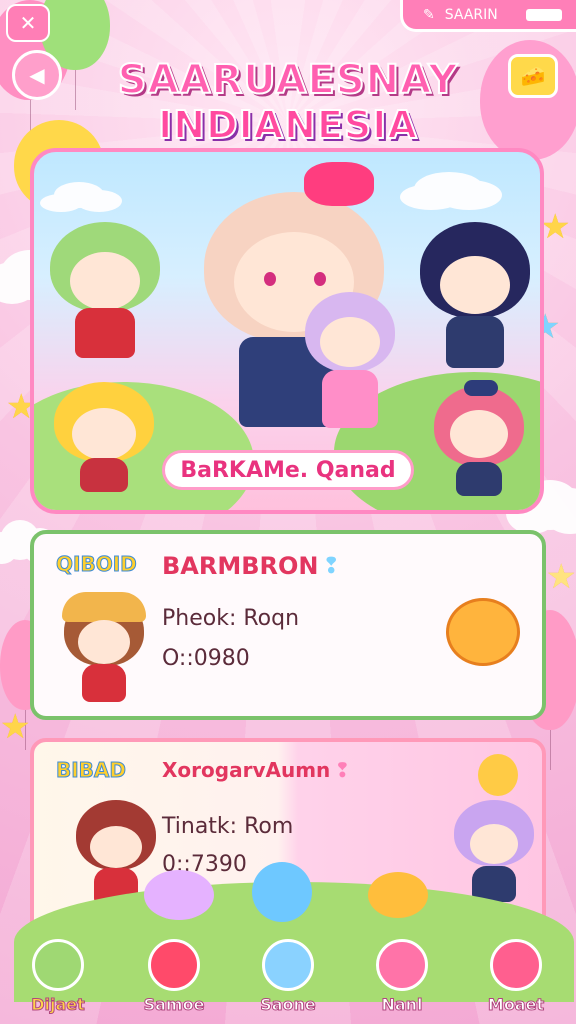 This screenshot has width=576, height=1024. I want to click on nav-item-dijaet: Dijaet, so click(58, 977).